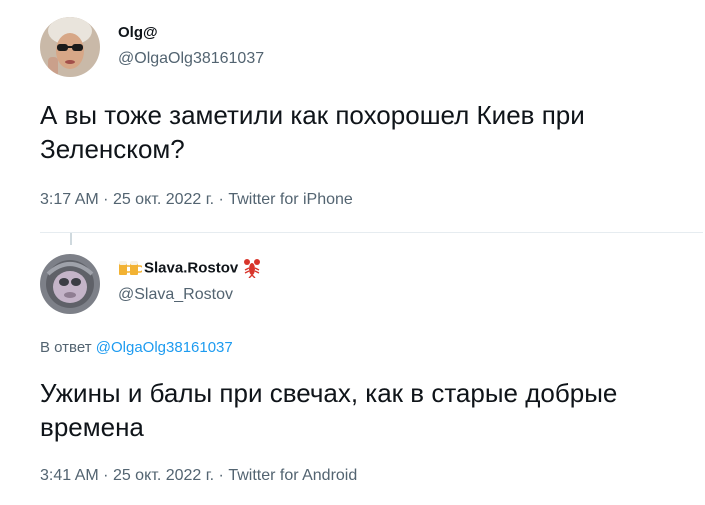 The width and height of the screenshot is (705, 505). What do you see at coordinates (163, 199) in the screenshot?
I see `tweet1-date: 25 окт. 2022 г.` at bounding box center [163, 199].